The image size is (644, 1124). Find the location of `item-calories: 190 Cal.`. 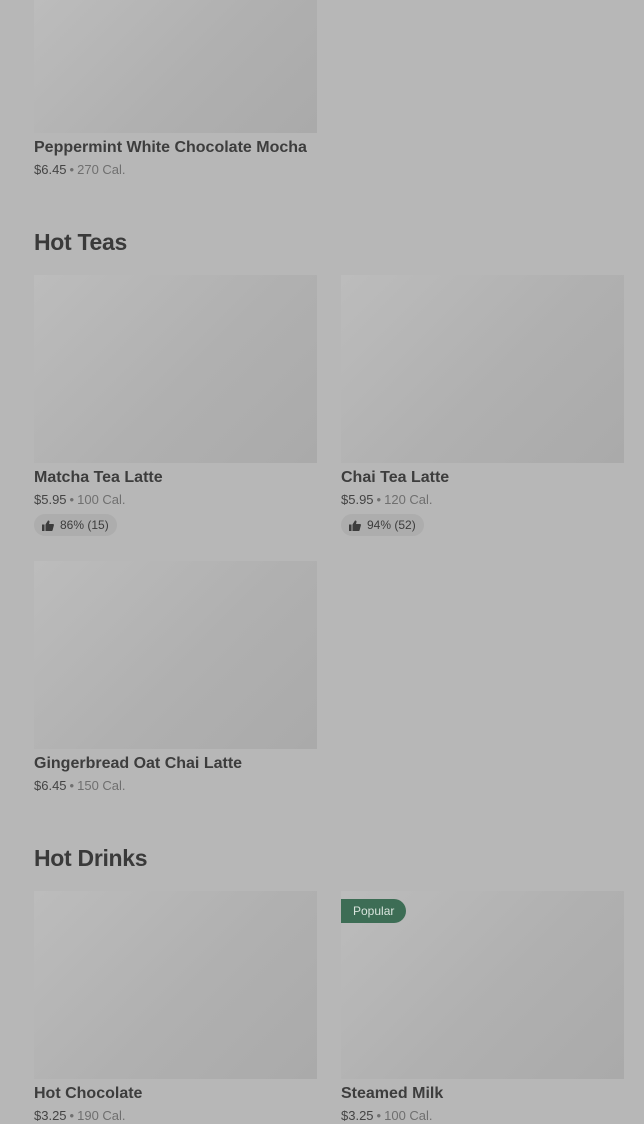

item-calories: 190 Cal. is located at coordinates (101, 1115).